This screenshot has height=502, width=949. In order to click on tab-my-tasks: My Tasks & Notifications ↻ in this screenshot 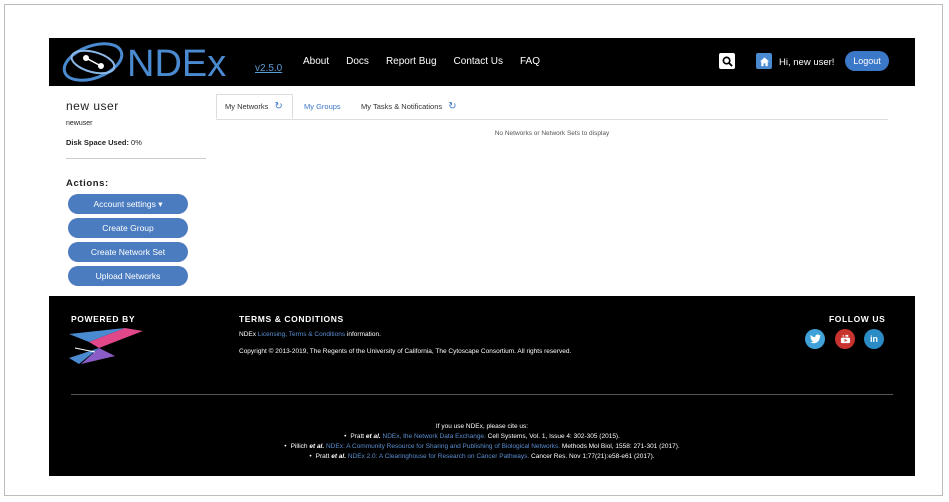, I will do `click(409, 106)`.